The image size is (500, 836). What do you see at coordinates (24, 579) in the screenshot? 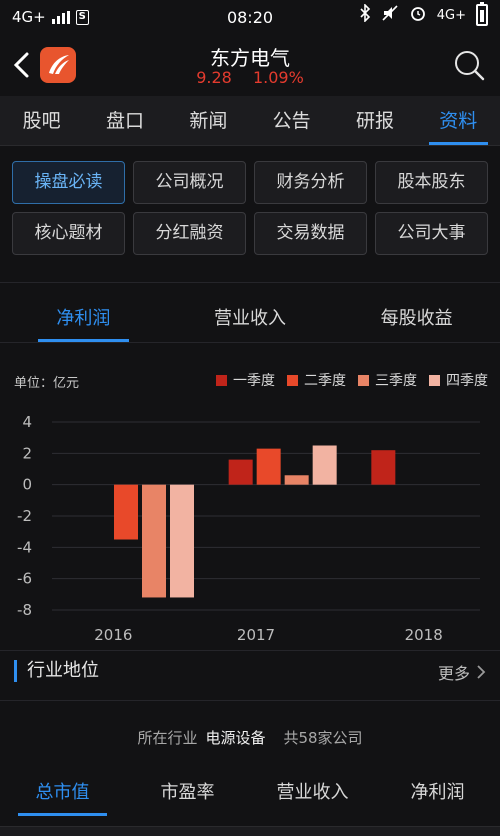
I see `y-tick-label: -6` at bounding box center [24, 579].